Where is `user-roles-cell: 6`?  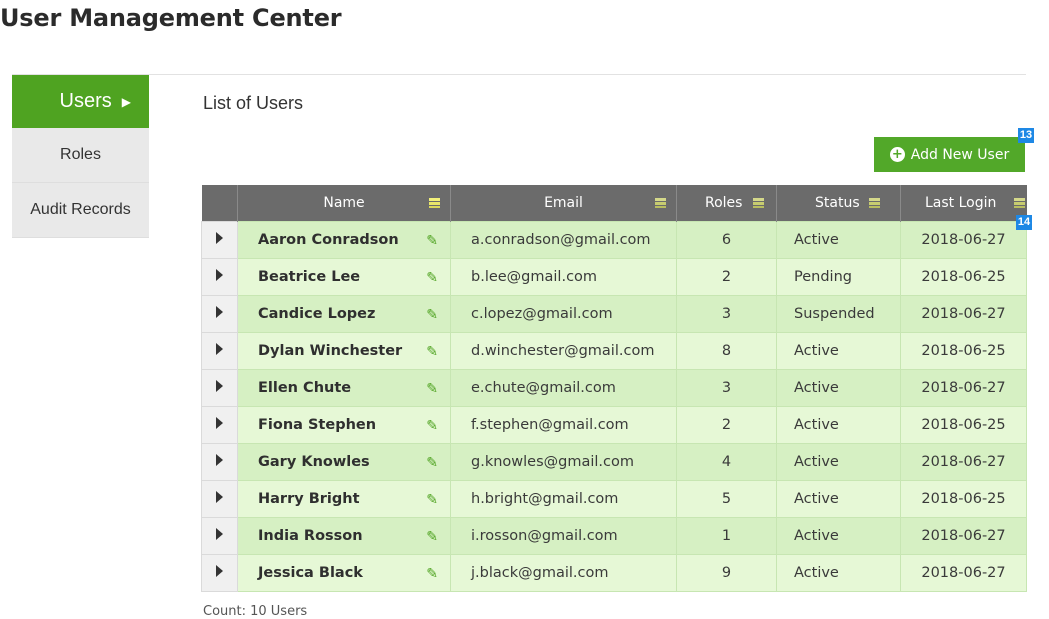
user-roles-cell: 6 is located at coordinates (726, 240).